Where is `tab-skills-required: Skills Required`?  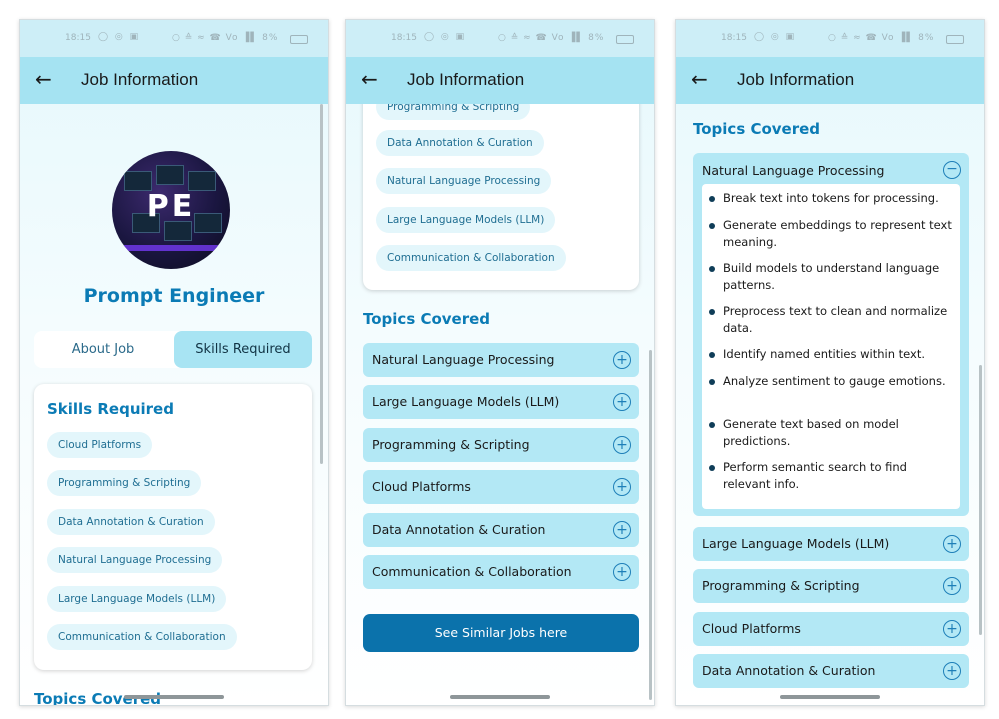
tab-skills-required: Skills Required is located at coordinates (243, 349).